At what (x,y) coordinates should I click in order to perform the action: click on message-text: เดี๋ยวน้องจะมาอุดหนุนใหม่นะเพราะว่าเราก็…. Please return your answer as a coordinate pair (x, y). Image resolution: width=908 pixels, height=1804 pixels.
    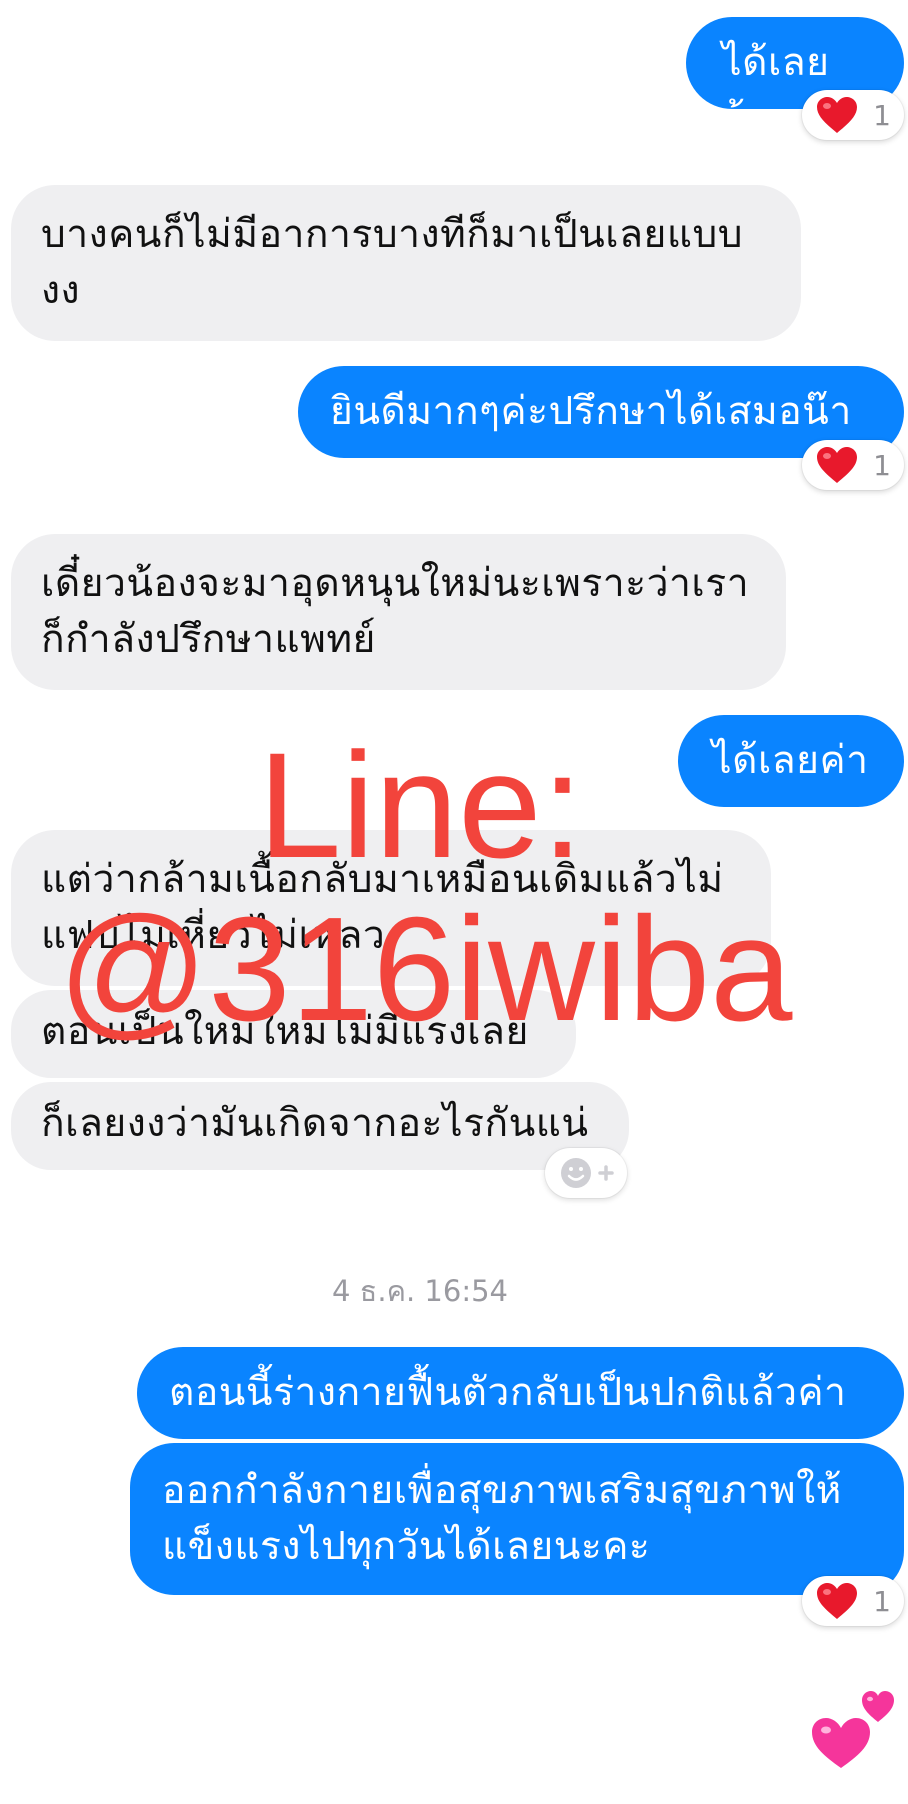
    Looking at the image, I should click on (395, 611).